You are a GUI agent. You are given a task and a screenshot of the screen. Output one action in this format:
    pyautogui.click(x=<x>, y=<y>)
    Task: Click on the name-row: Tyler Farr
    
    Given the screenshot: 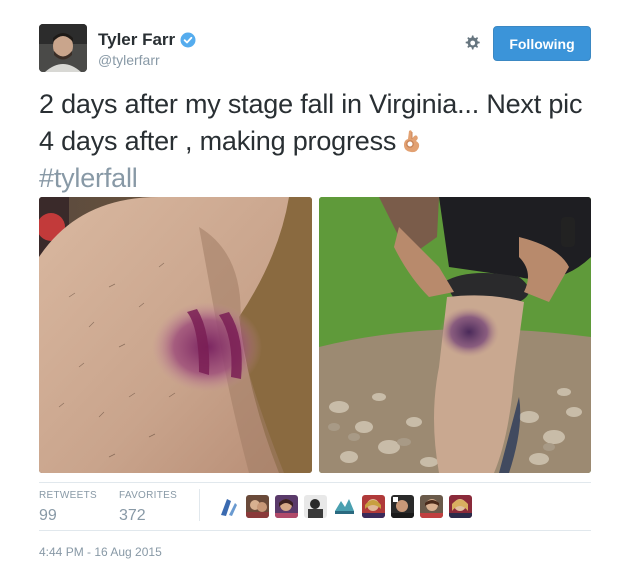 What is the action you would take?
    pyautogui.click(x=147, y=40)
    